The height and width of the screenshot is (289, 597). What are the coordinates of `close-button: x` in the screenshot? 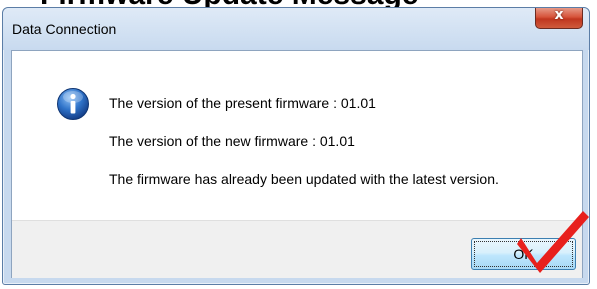 It's located at (559, 18).